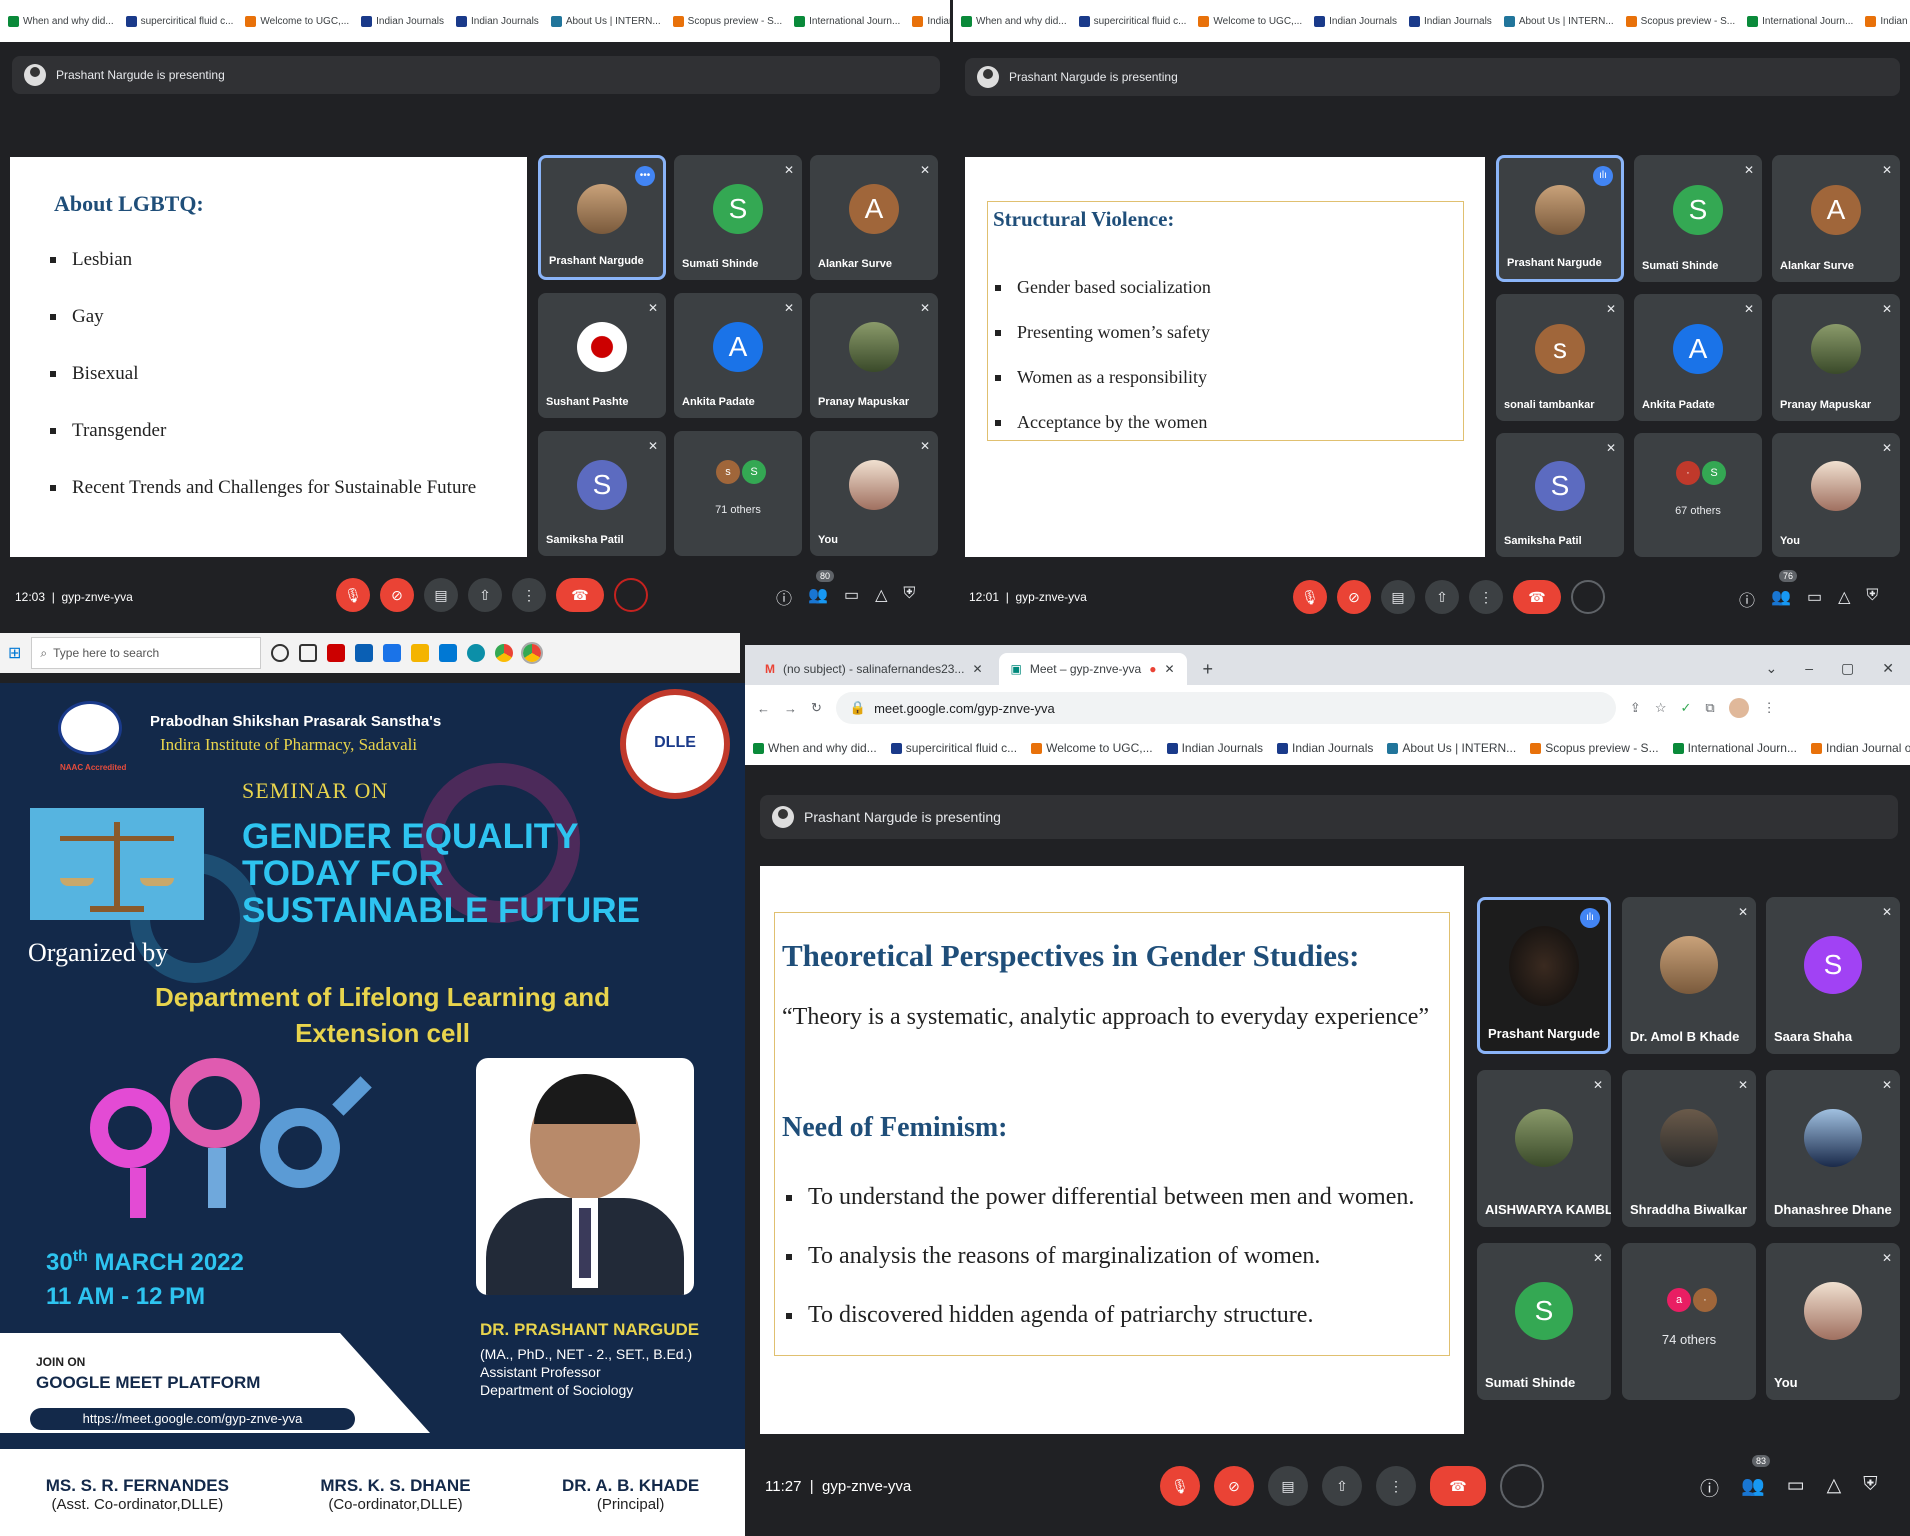 The image size is (1910, 1536). I want to click on participant-tile: ✕ Shraddha Biwalkar, so click(1689, 1148).